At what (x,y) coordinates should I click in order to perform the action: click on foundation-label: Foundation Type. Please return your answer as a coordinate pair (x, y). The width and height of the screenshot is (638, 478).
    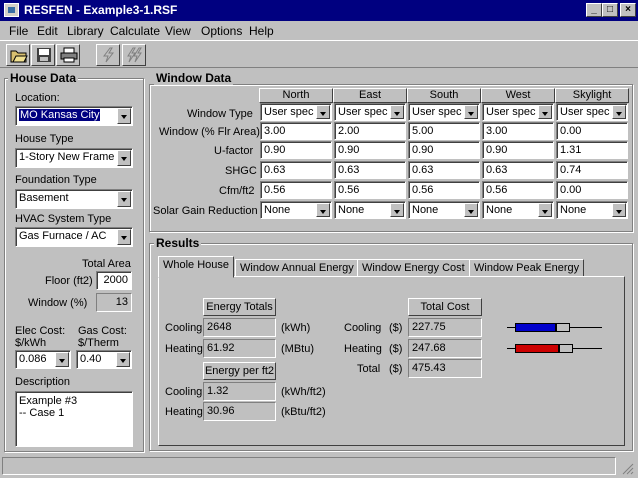
    Looking at the image, I should click on (56, 180).